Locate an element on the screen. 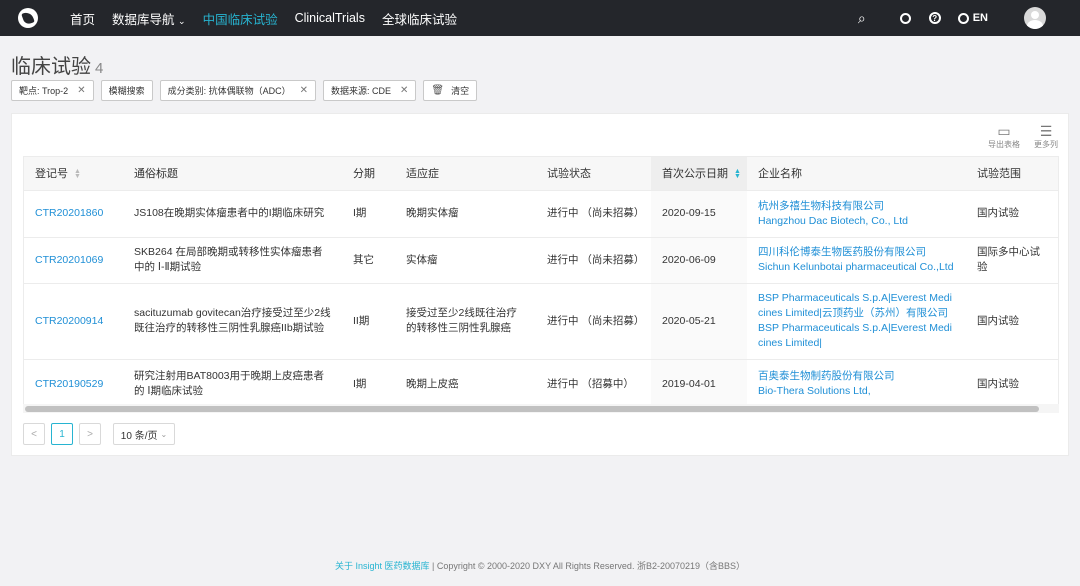 This screenshot has width=1080, height=586. more-columns-button: ☰ 更多列 is located at coordinates (1046, 137).